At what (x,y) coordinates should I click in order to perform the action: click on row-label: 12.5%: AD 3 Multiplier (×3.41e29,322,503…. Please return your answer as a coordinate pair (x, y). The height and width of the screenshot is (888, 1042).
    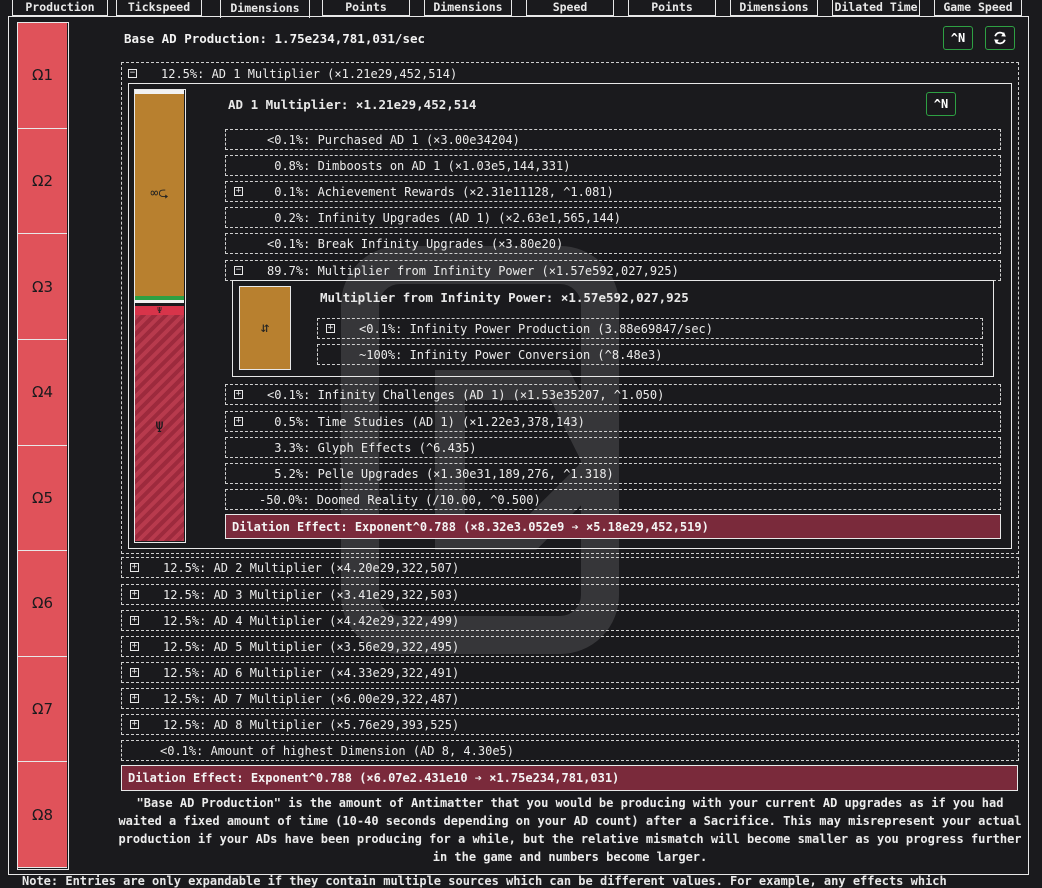
    Looking at the image, I should click on (311, 594).